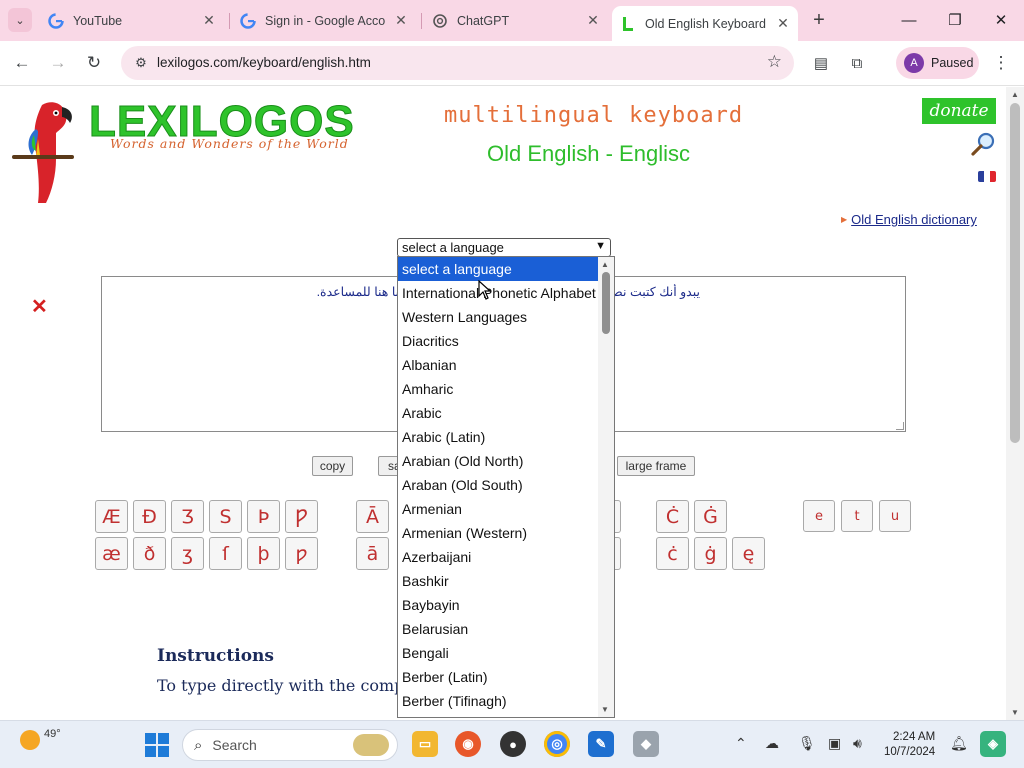  Describe the element at coordinates (372, 516) in the screenshot. I see `key-a-macron-upper: Ā` at that location.